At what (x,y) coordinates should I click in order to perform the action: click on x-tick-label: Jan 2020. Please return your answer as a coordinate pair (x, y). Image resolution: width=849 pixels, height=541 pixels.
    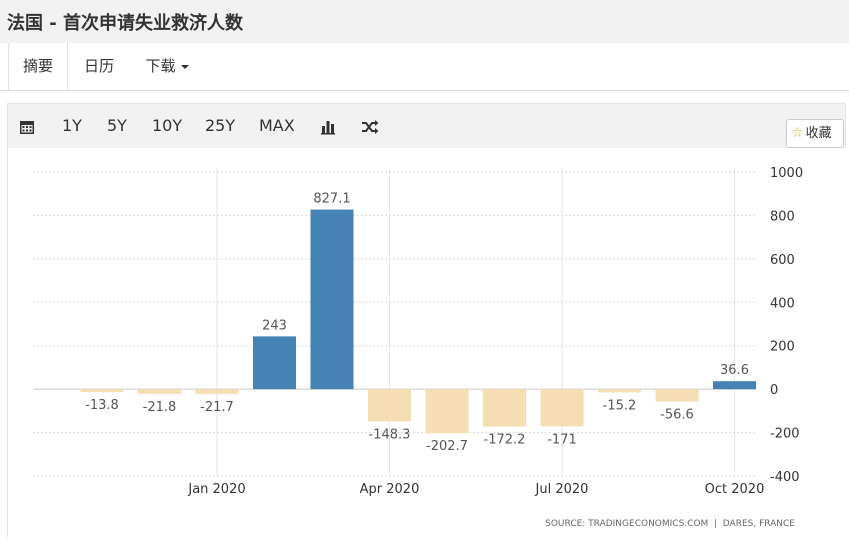
    Looking at the image, I should click on (216, 489).